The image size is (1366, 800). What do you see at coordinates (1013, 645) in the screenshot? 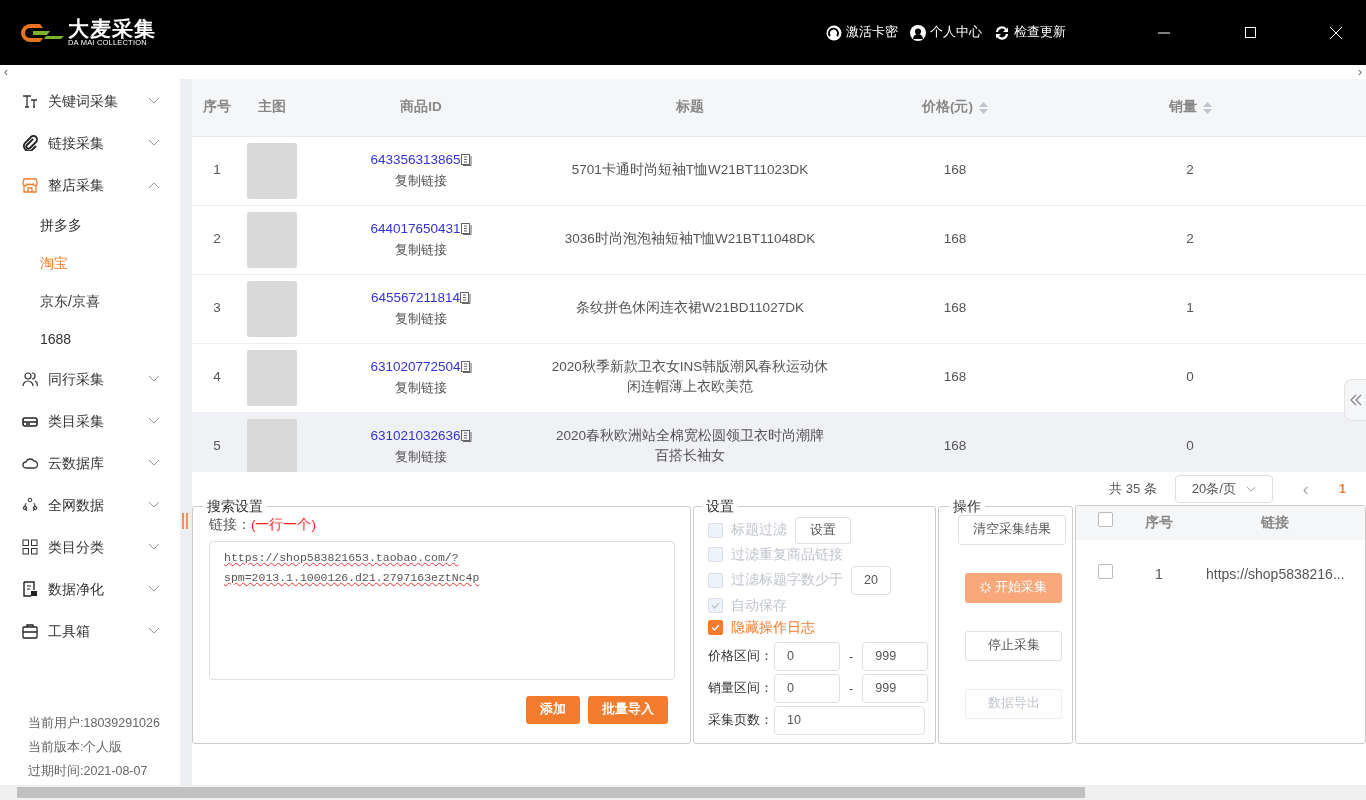
I see `action-button: 停止采集` at bounding box center [1013, 645].